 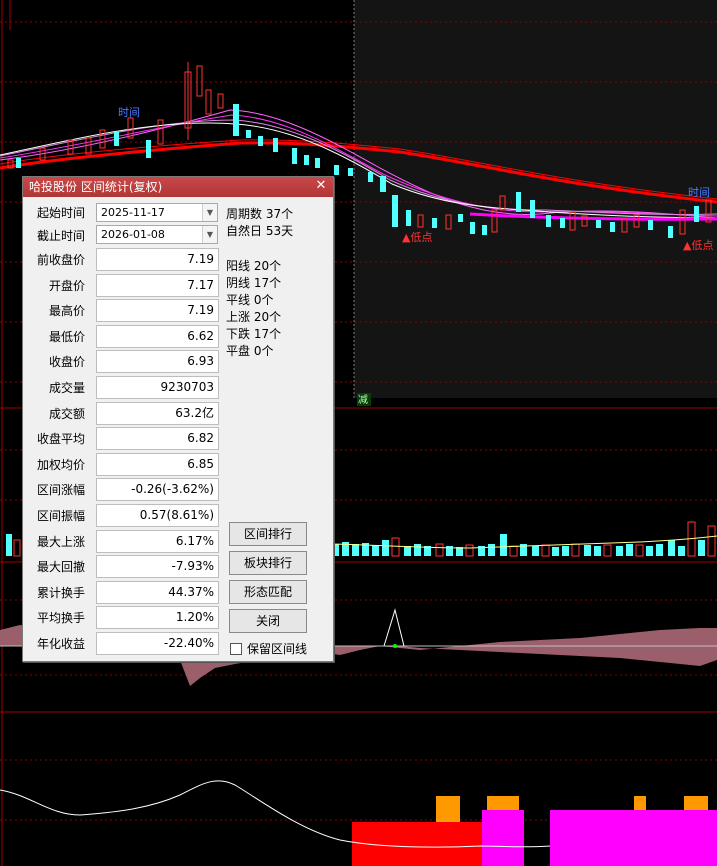 I want to click on indicator-spike, so click(x=394, y=627).